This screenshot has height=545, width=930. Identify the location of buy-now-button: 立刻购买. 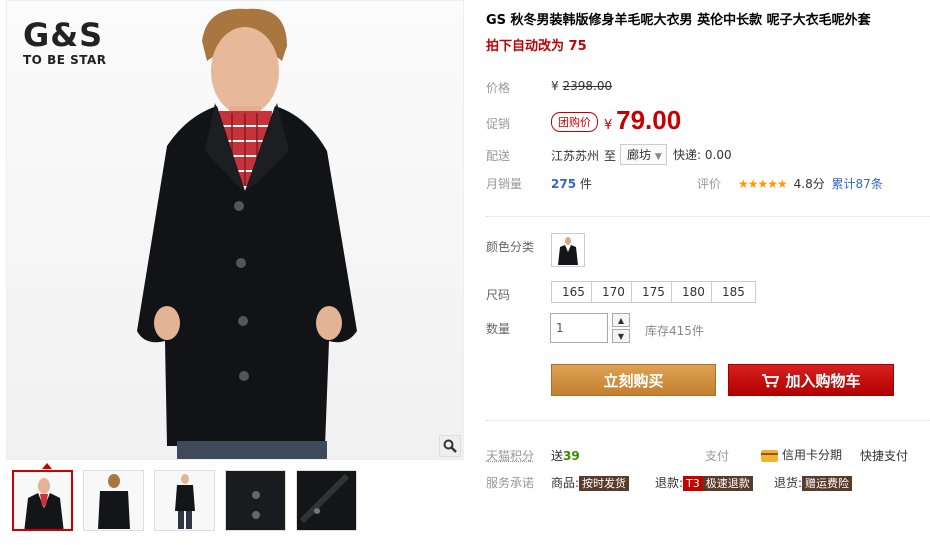
(633, 380).